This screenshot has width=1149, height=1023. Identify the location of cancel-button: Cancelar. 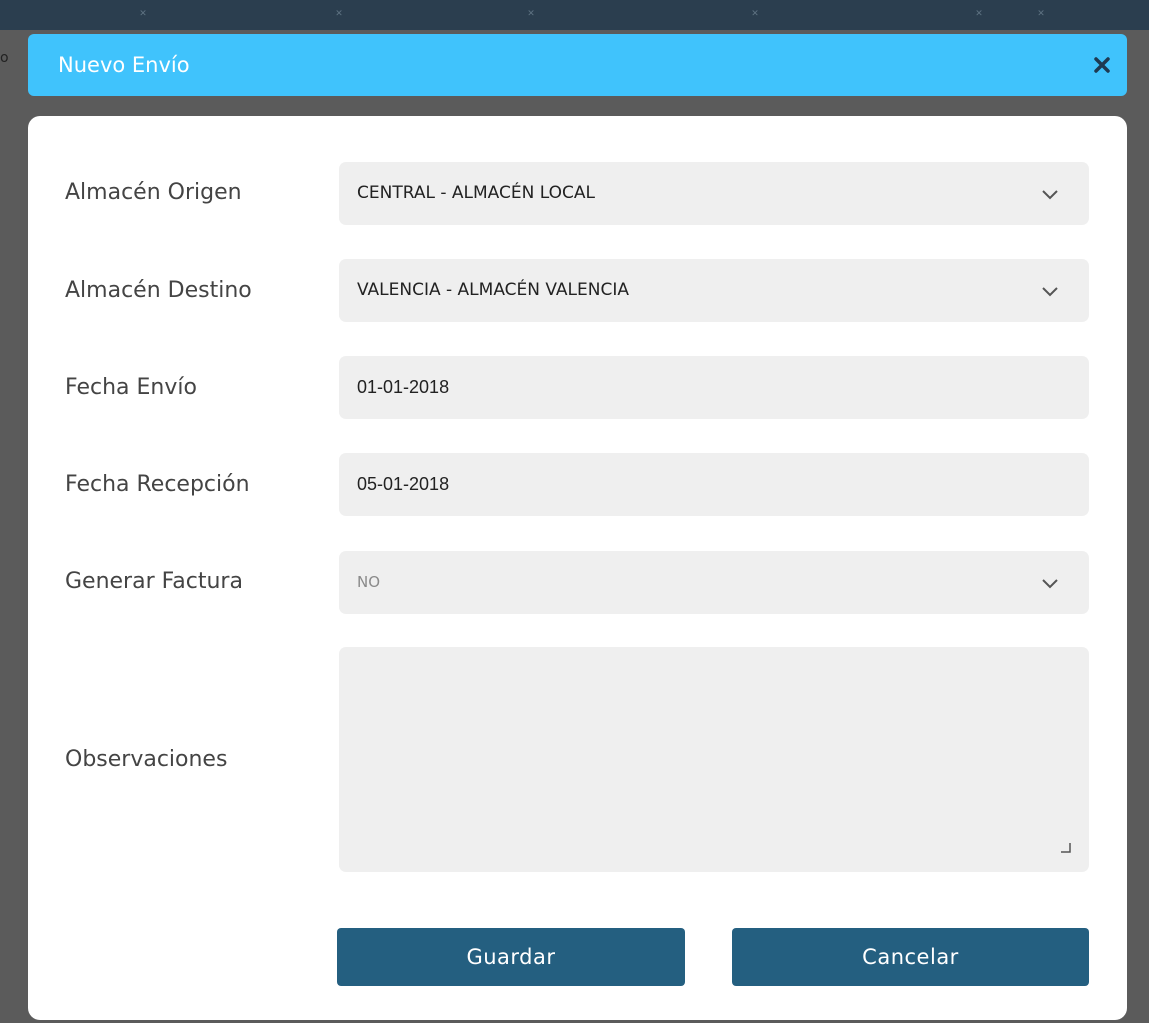
(910, 957).